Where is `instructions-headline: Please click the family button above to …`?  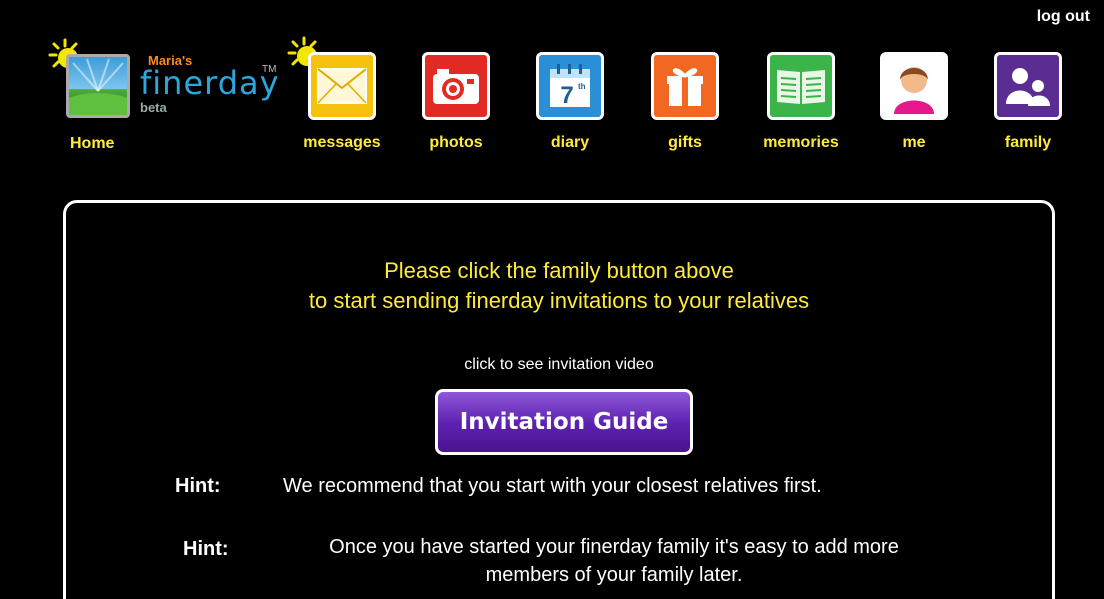 instructions-headline: Please click the family button above to … is located at coordinates (559, 286).